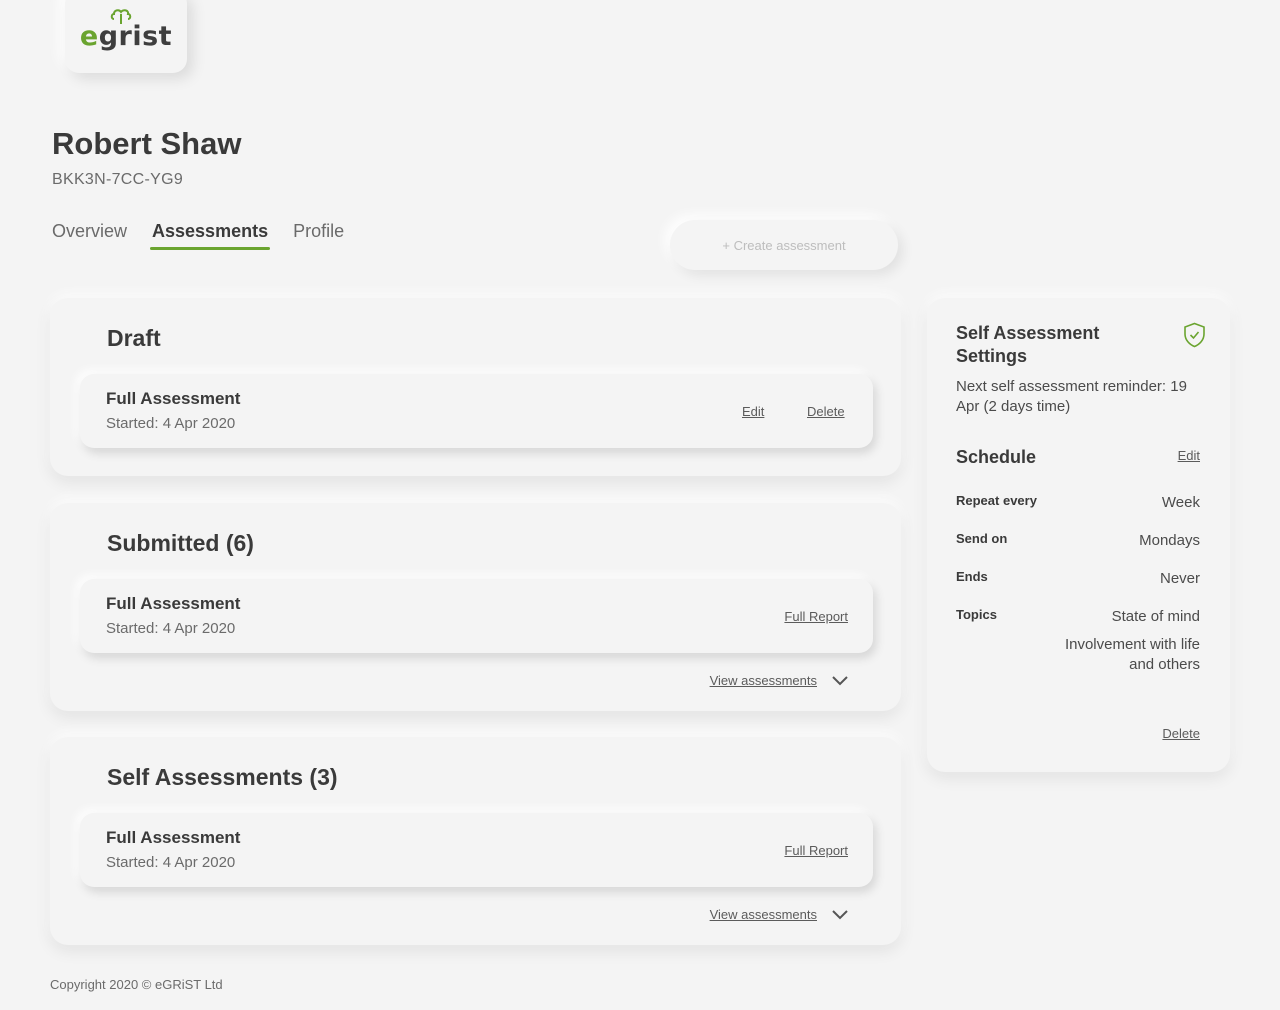 The height and width of the screenshot is (1010, 1280). What do you see at coordinates (753, 411) in the screenshot?
I see `edit-link: Edit` at bounding box center [753, 411].